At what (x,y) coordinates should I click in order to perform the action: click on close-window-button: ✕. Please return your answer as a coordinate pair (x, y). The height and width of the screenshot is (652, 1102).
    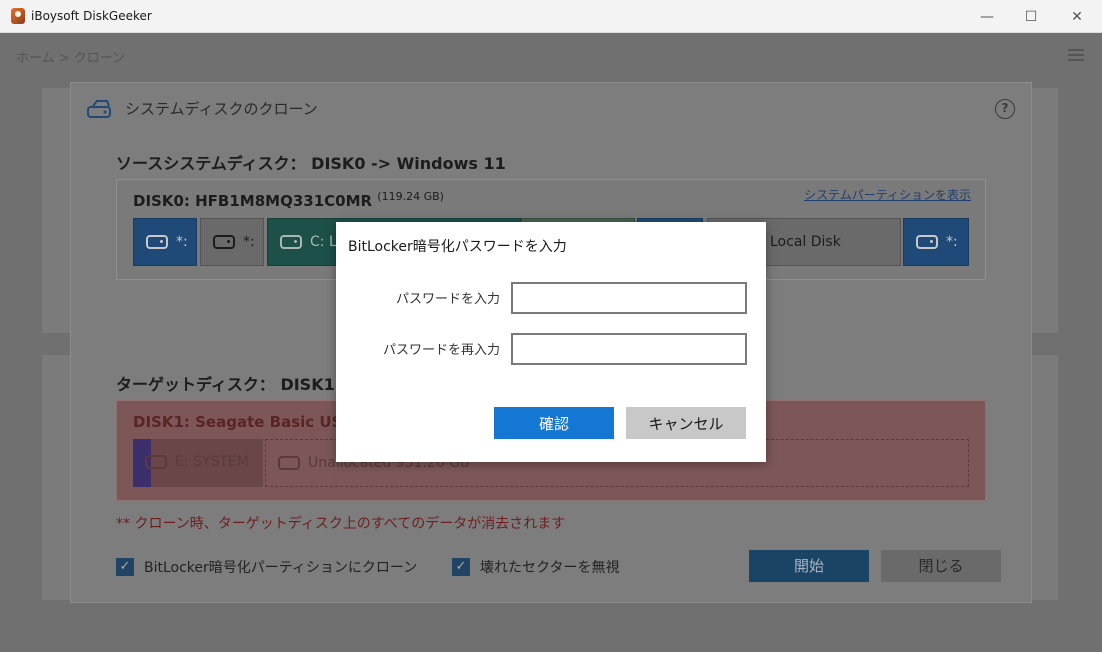
    Looking at the image, I should click on (1077, 17).